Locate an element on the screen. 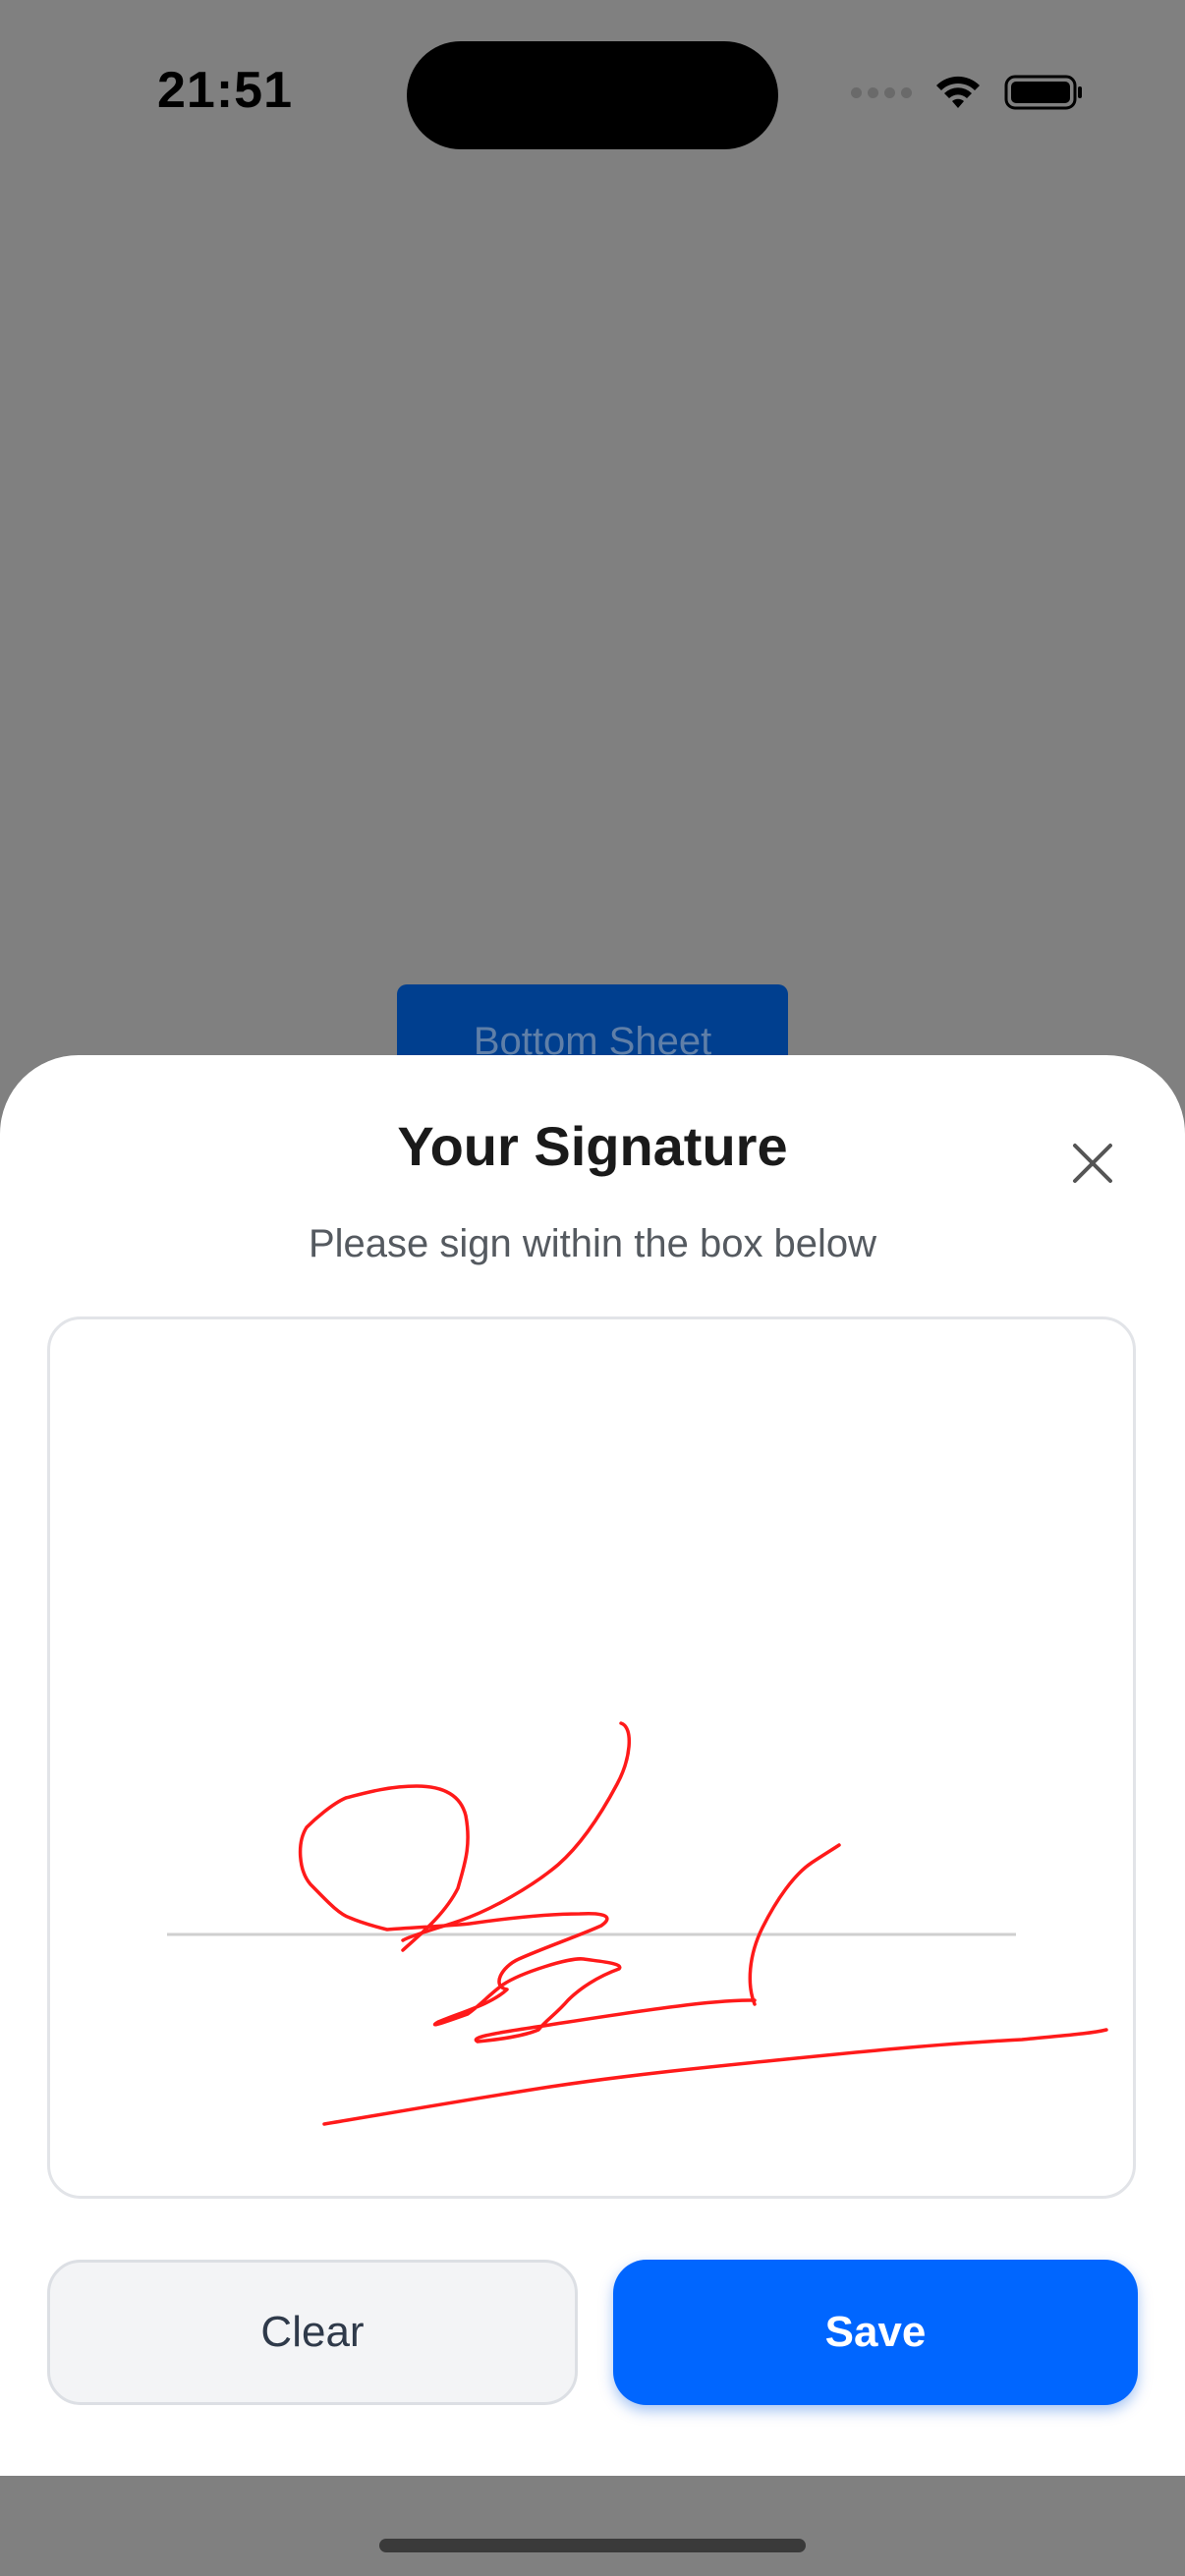  battery-icon is located at coordinates (1043, 92).